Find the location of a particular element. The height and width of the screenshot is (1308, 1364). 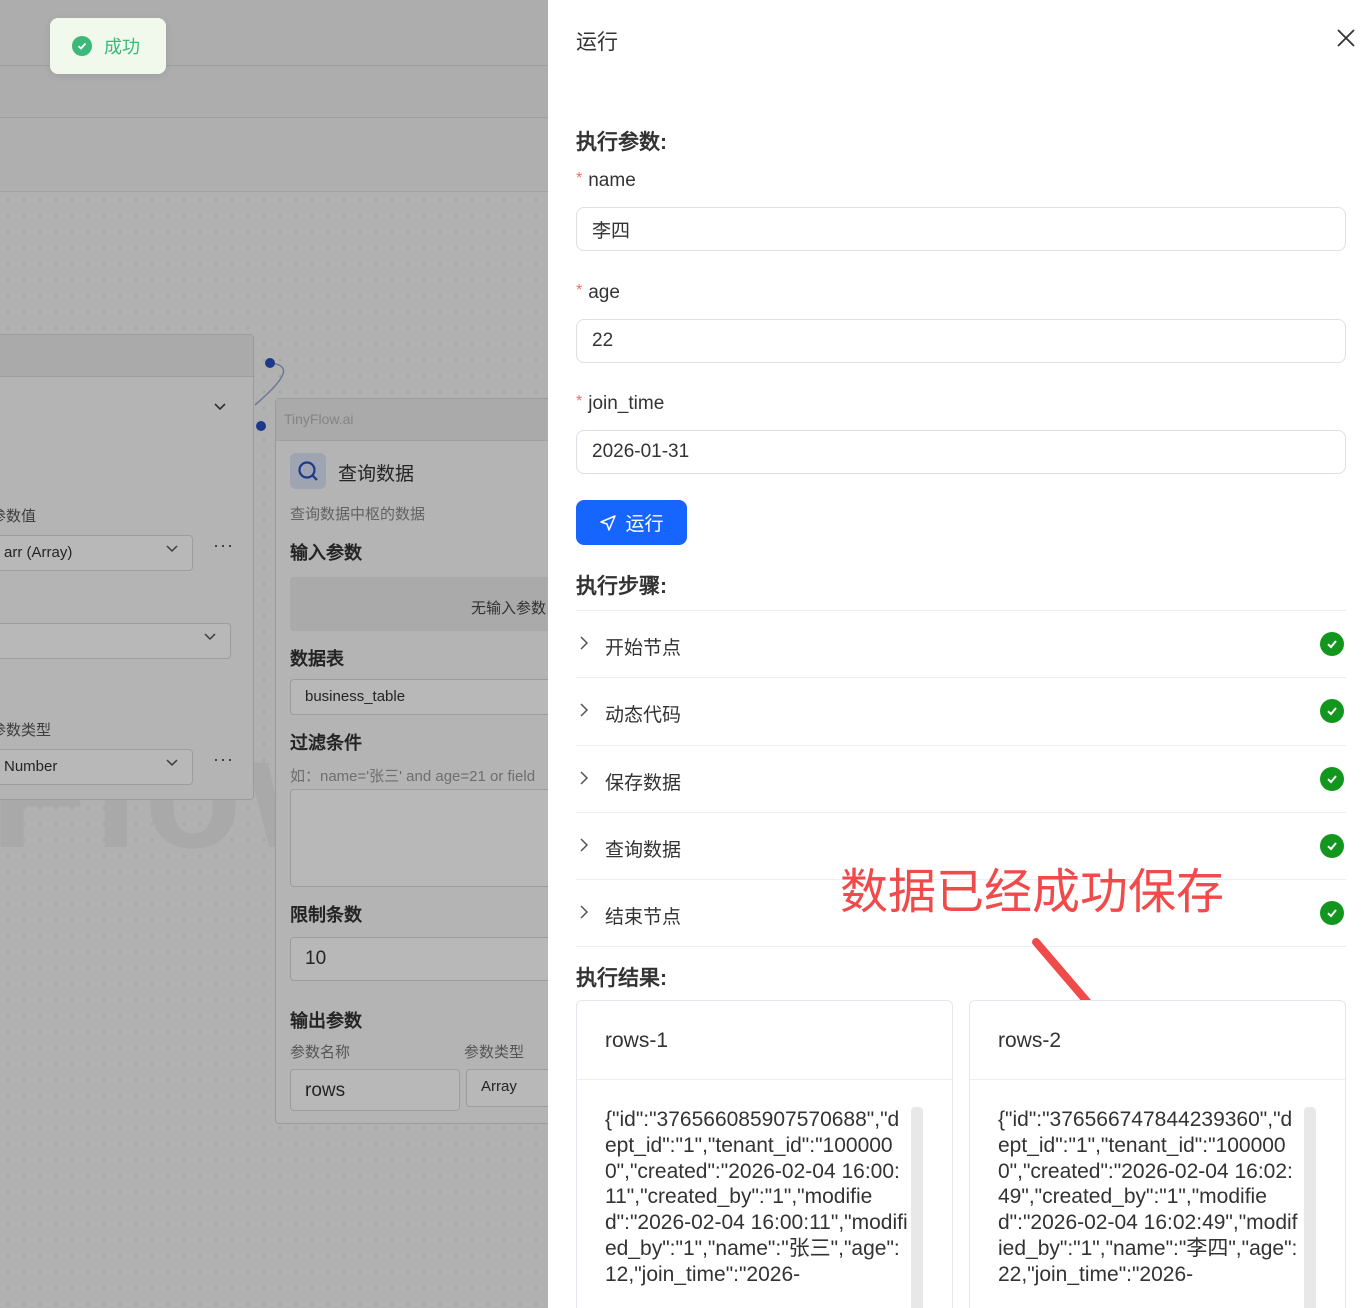

name-input is located at coordinates (961, 229).